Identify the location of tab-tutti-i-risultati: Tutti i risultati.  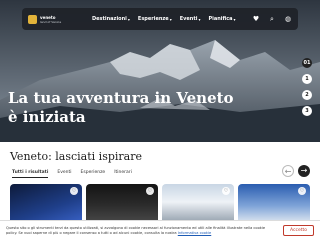
(30, 174).